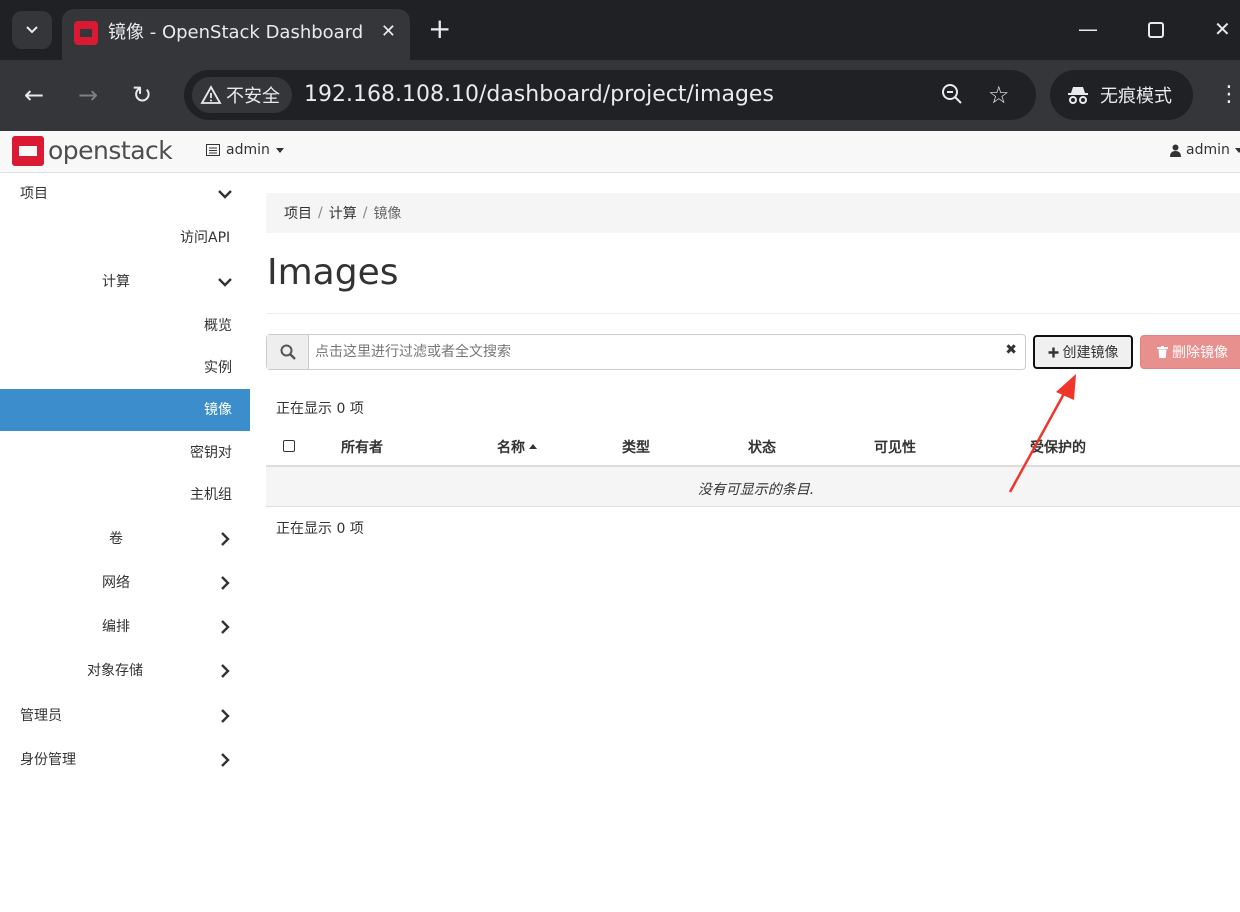 The width and height of the screenshot is (1240, 912). I want to click on sidebar-item-network: 网络, so click(125, 583).